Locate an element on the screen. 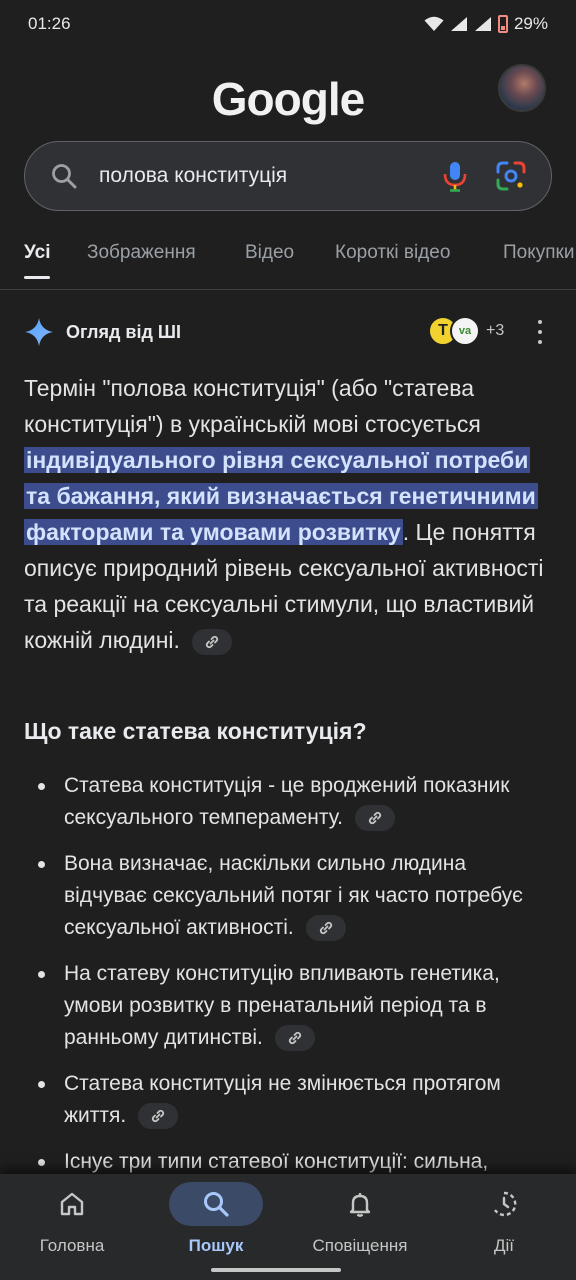 The width and height of the screenshot is (576, 1280). search-bar: полова конституція is located at coordinates (288, 176).